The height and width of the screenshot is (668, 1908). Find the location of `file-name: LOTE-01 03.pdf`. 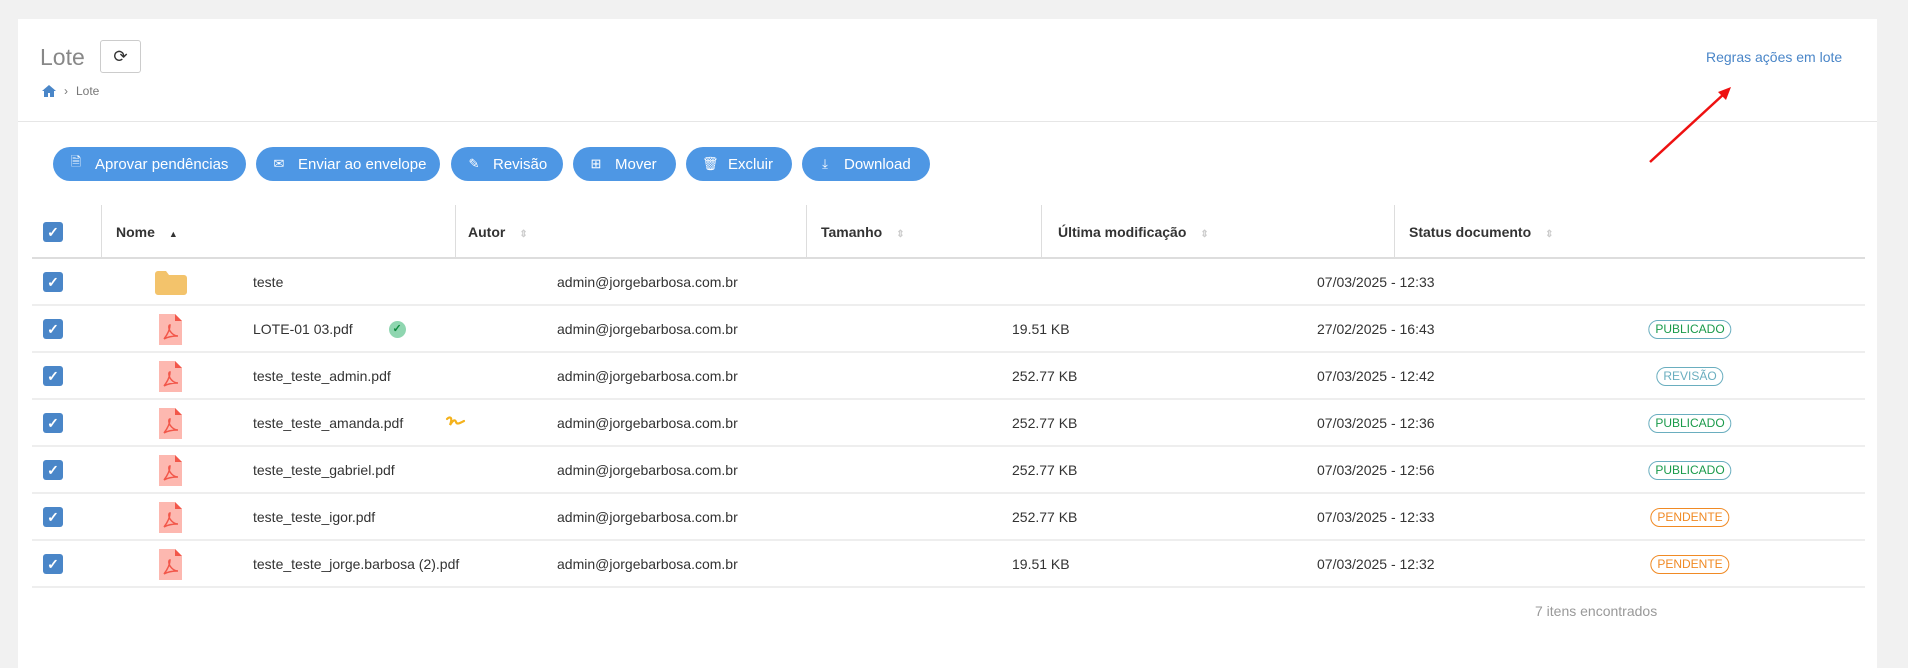

file-name: LOTE-01 03.pdf is located at coordinates (303, 329).